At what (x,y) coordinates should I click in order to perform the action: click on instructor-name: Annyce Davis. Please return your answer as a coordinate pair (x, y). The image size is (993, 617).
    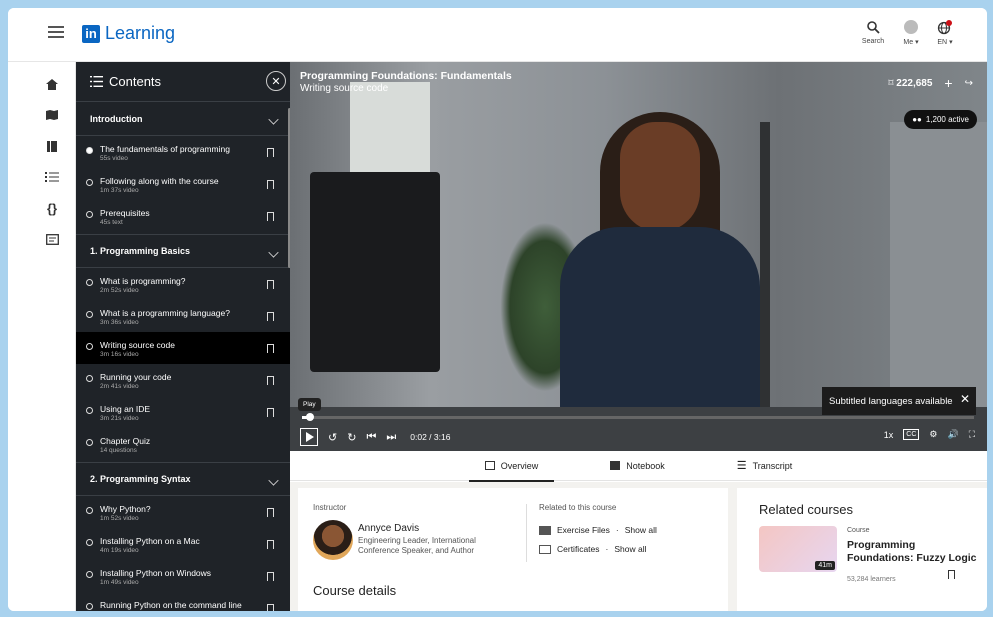
    Looking at the image, I should click on (388, 528).